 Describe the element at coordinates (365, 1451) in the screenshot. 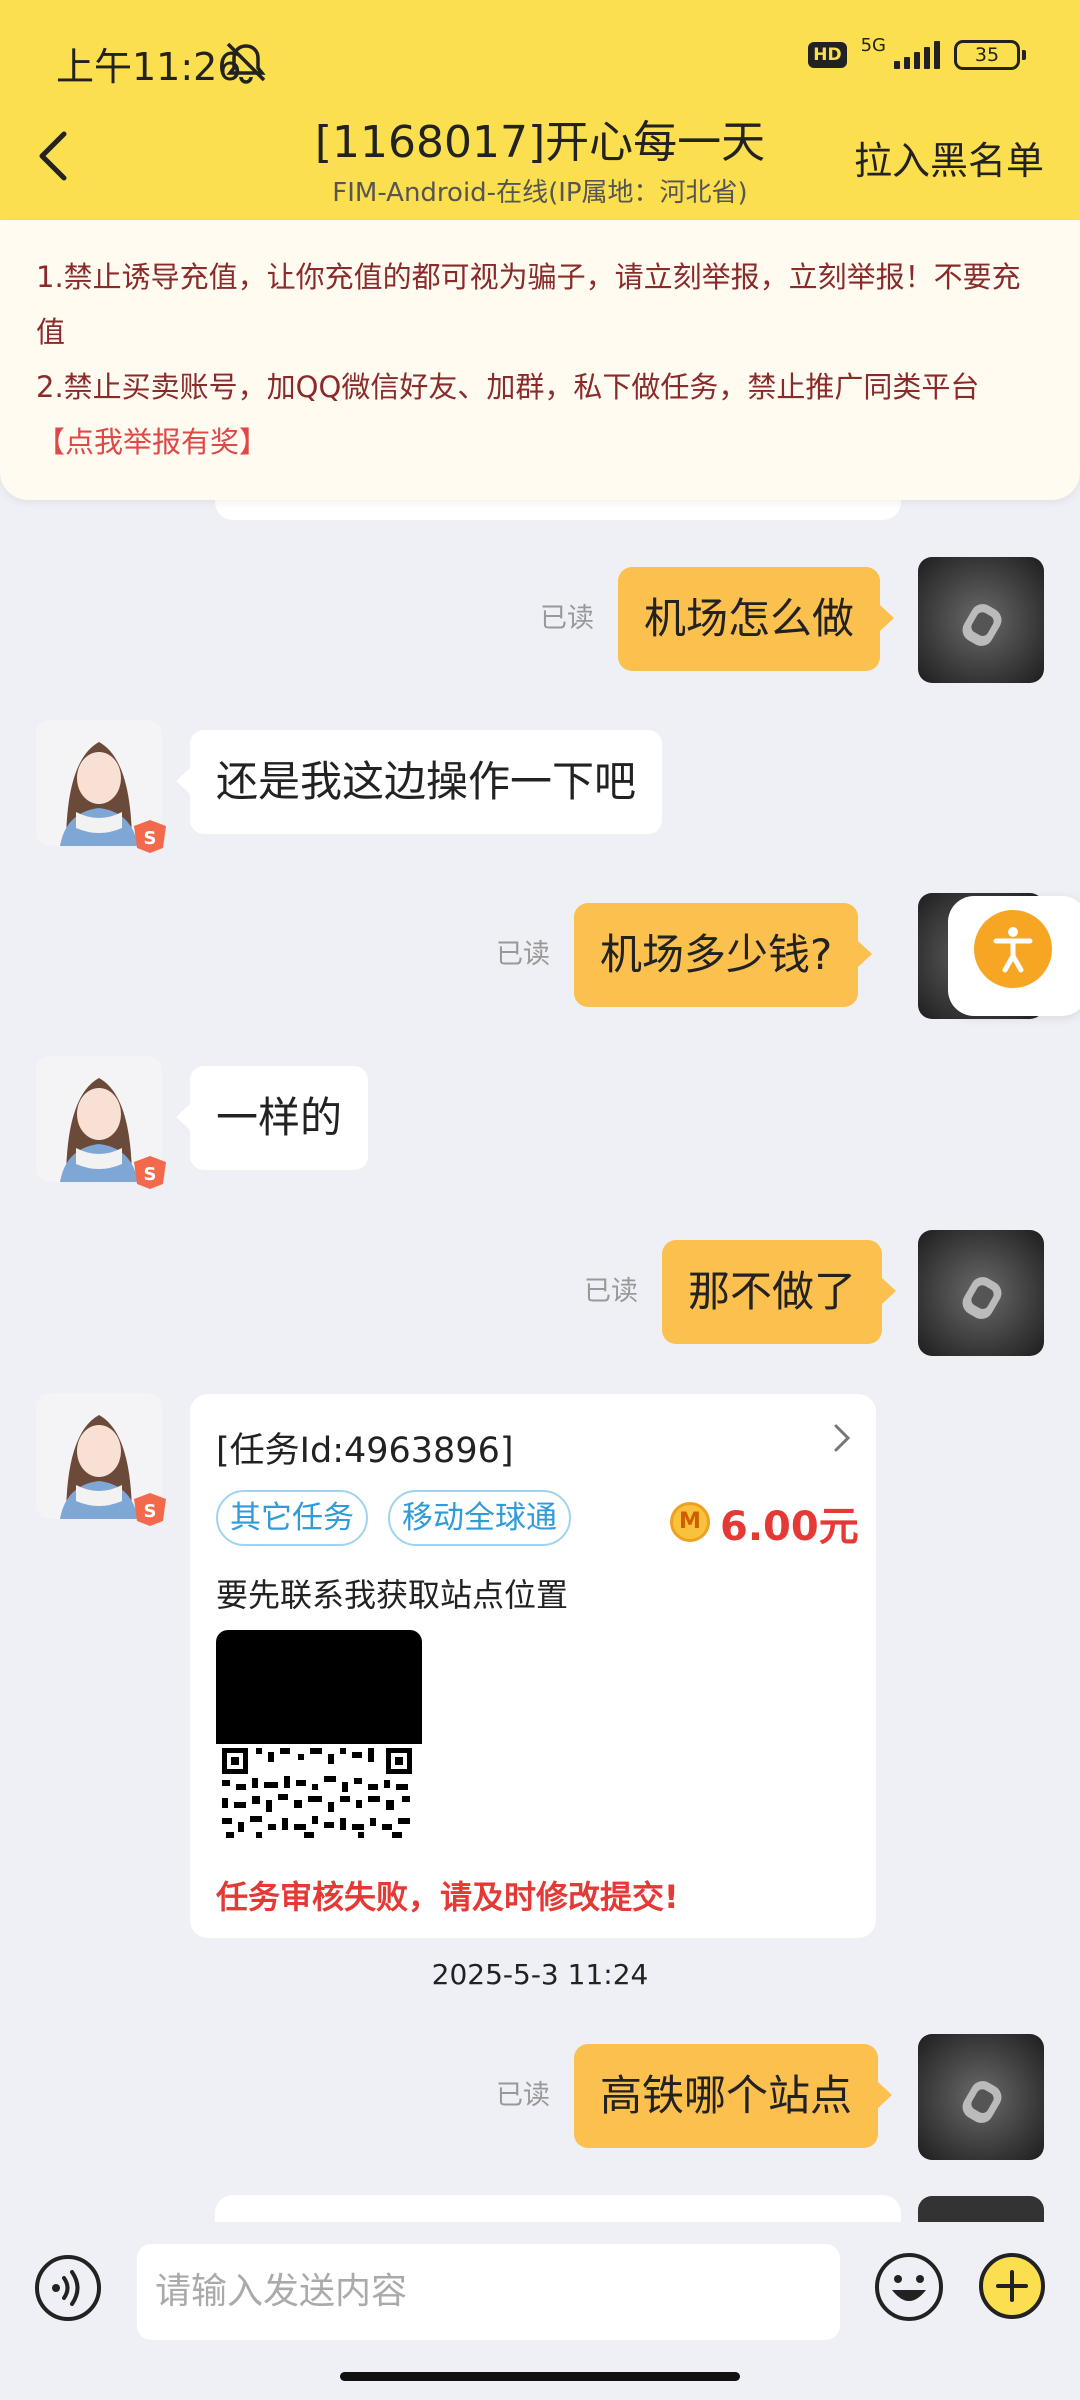

I see `task-id: [任务Id:4963896]` at that location.